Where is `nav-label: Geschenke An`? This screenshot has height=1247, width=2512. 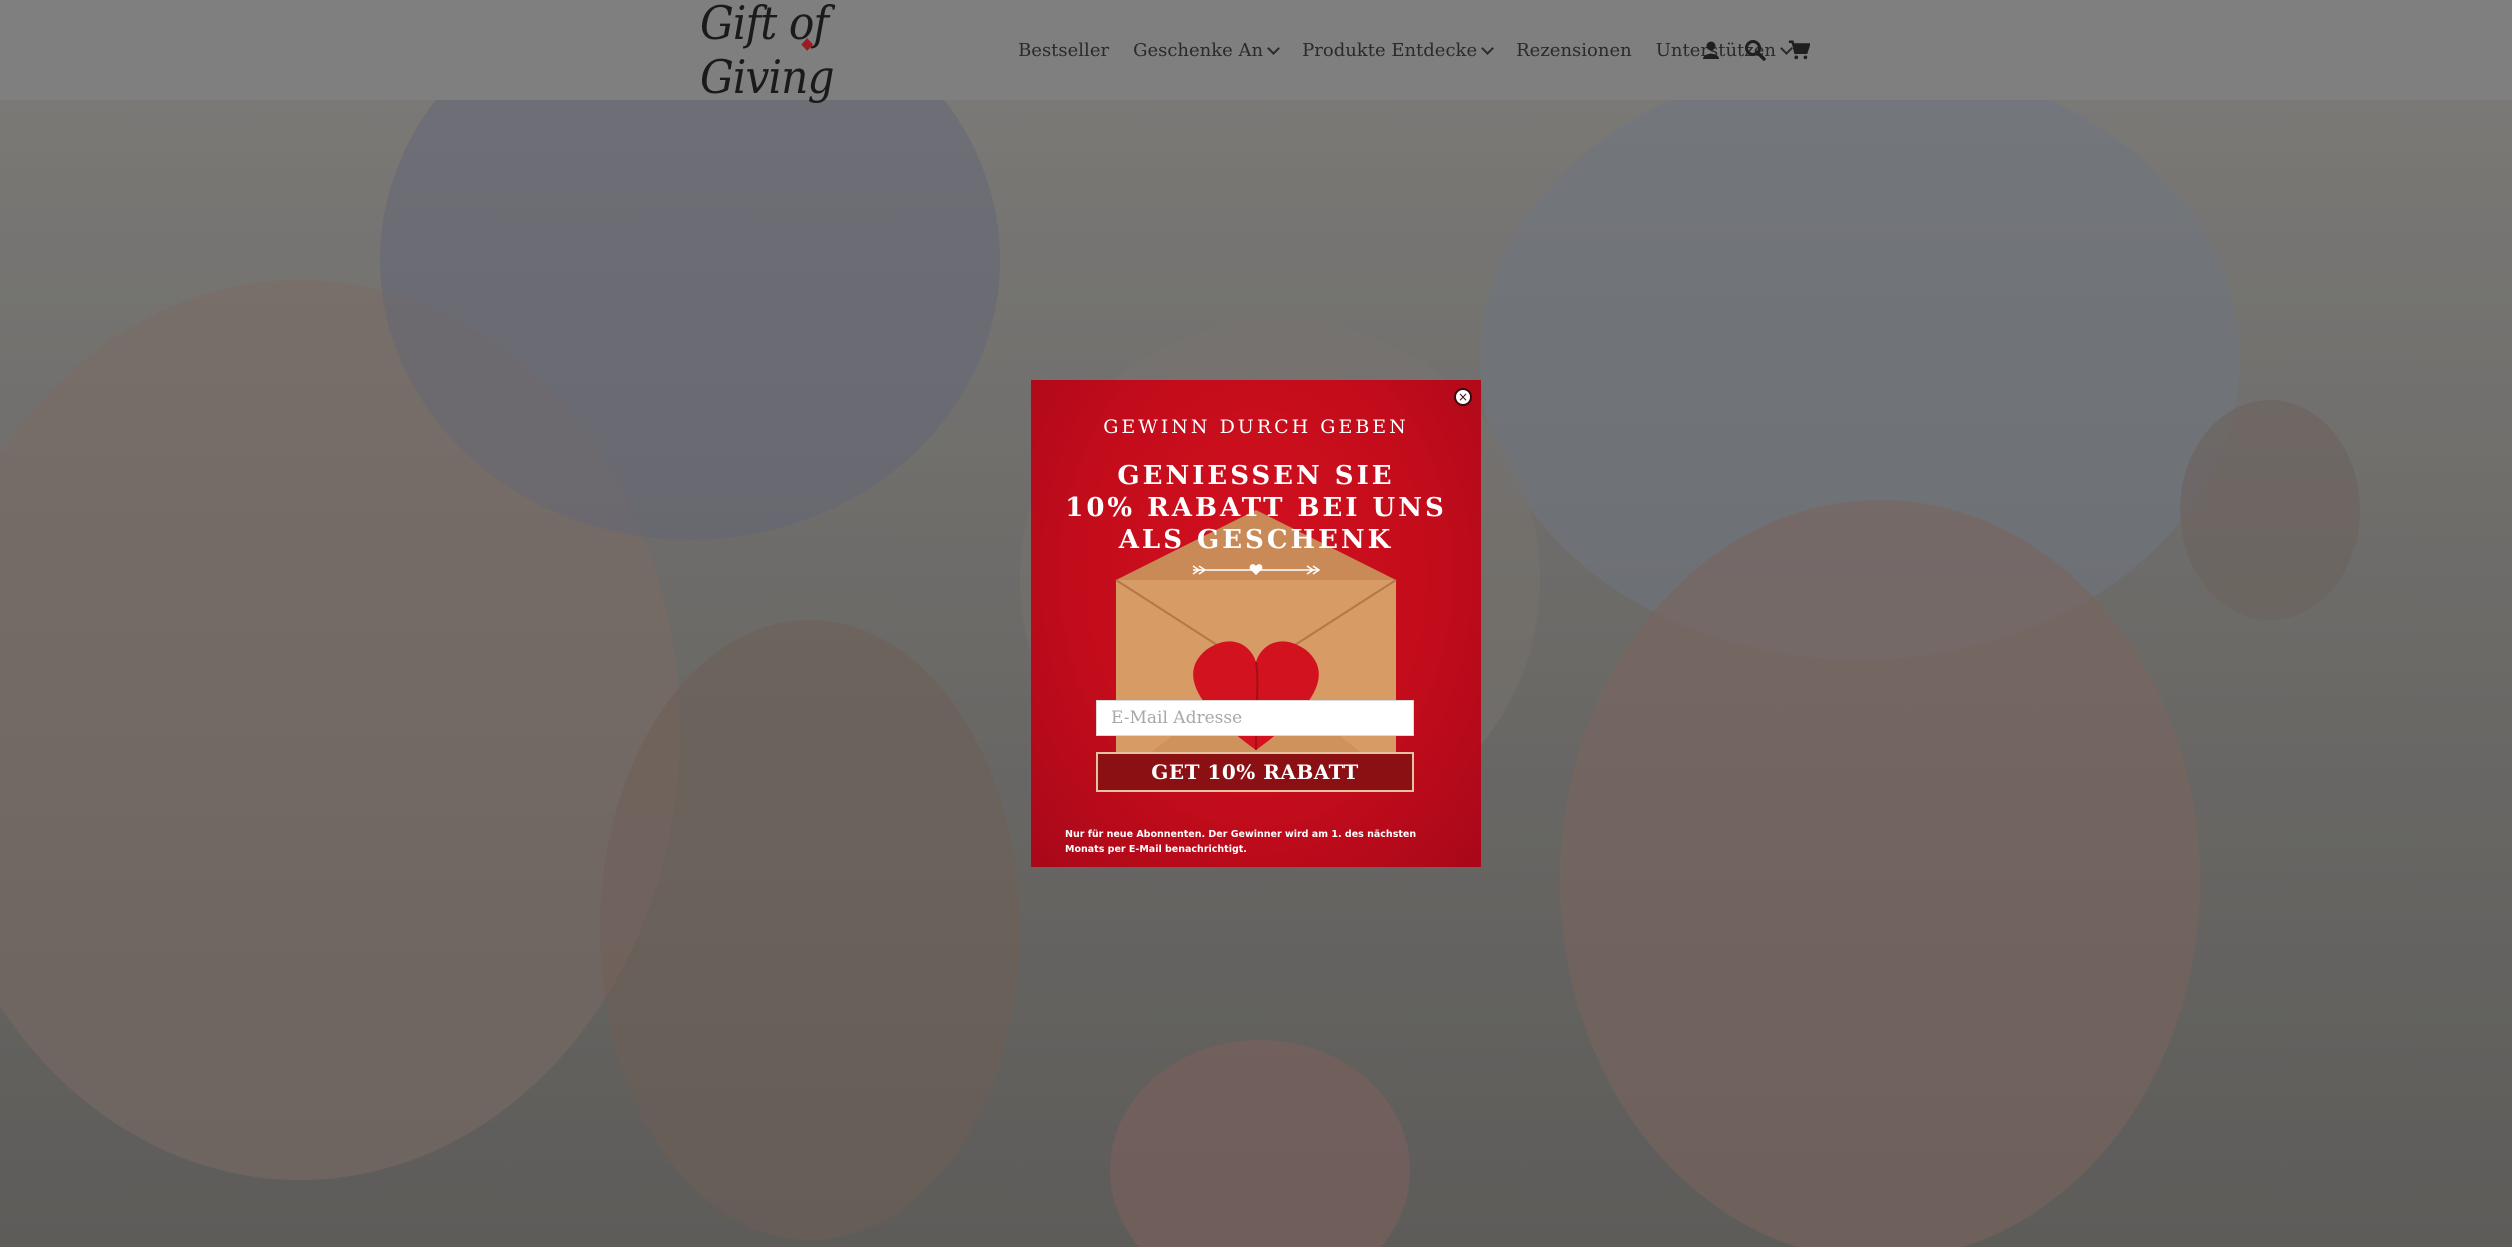
nav-label: Geschenke An is located at coordinates (1198, 50).